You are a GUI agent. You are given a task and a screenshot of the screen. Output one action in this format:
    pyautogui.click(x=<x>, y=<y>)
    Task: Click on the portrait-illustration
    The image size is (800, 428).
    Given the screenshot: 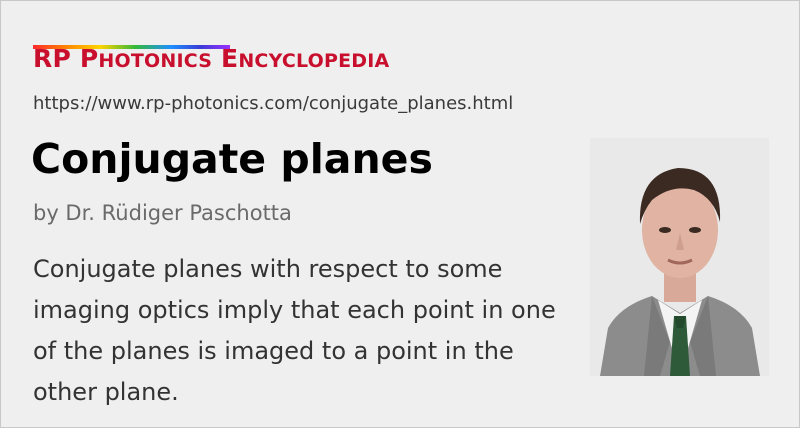 What is the action you would take?
    pyautogui.click(x=679, y=257)
    